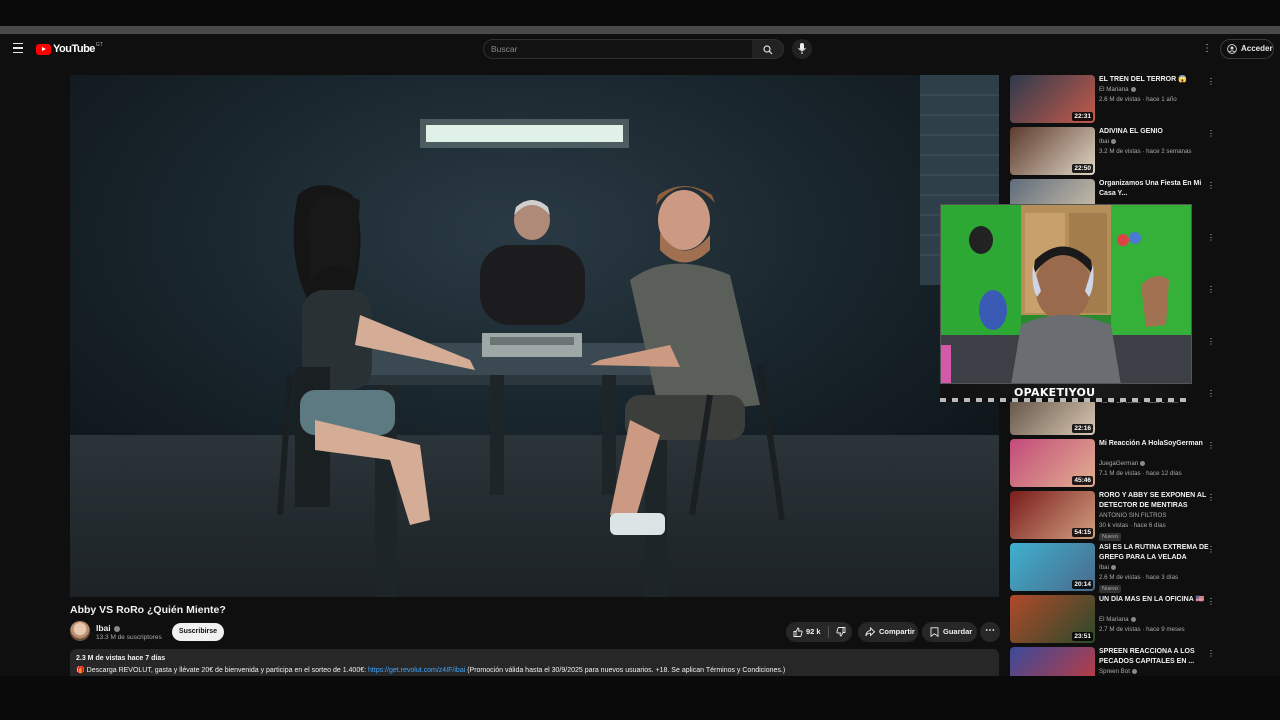 The image size is (1280, 720). I want to click on like-button: 92 k, so click(807, 632).